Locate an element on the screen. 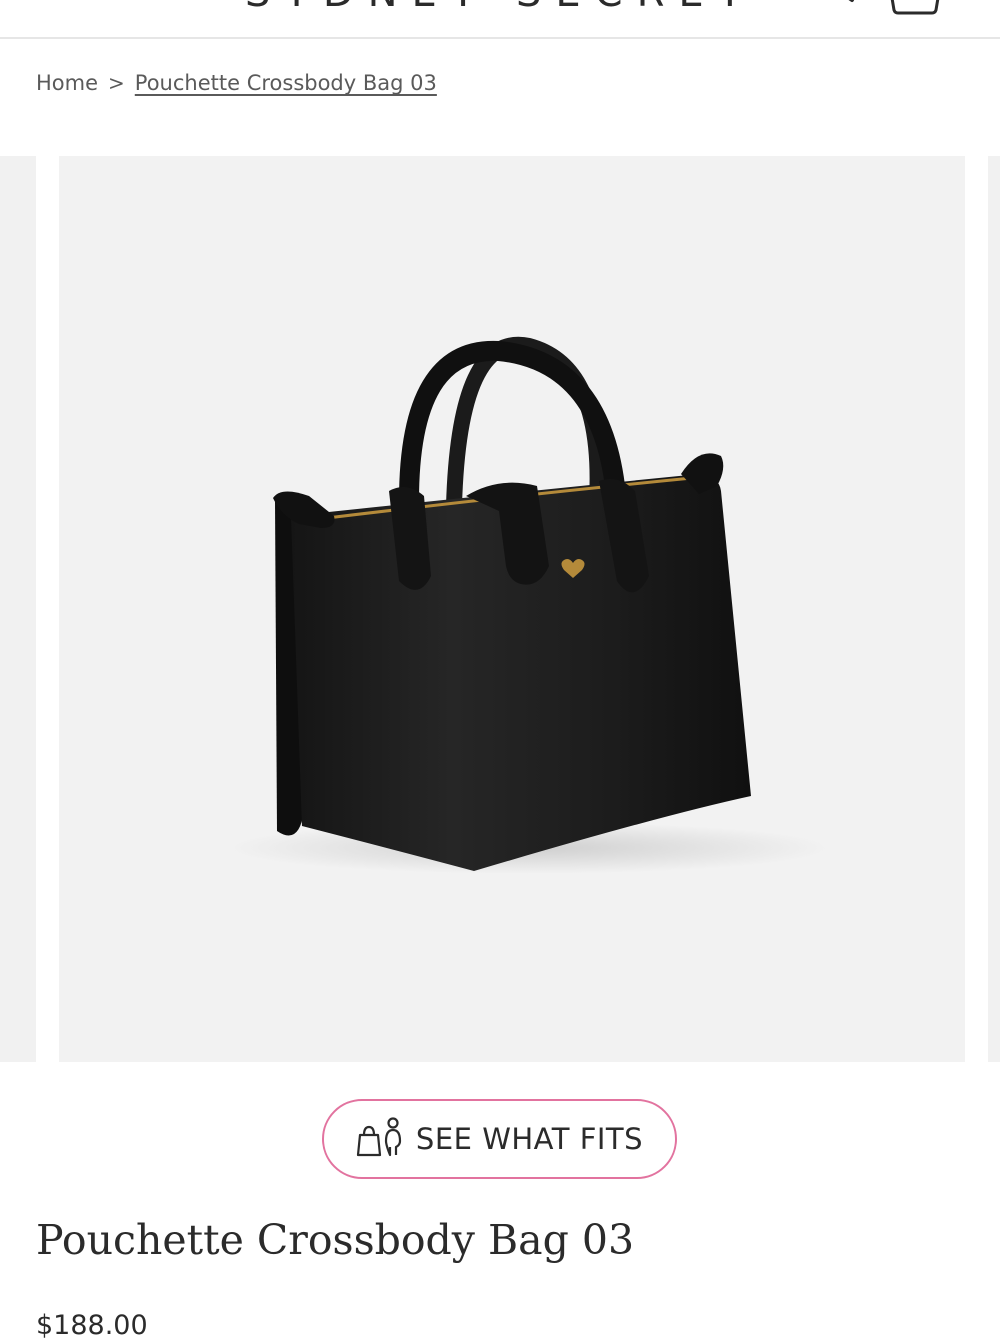  site-header: SYDNEY SECRETS is located at coordinates (500, 19).